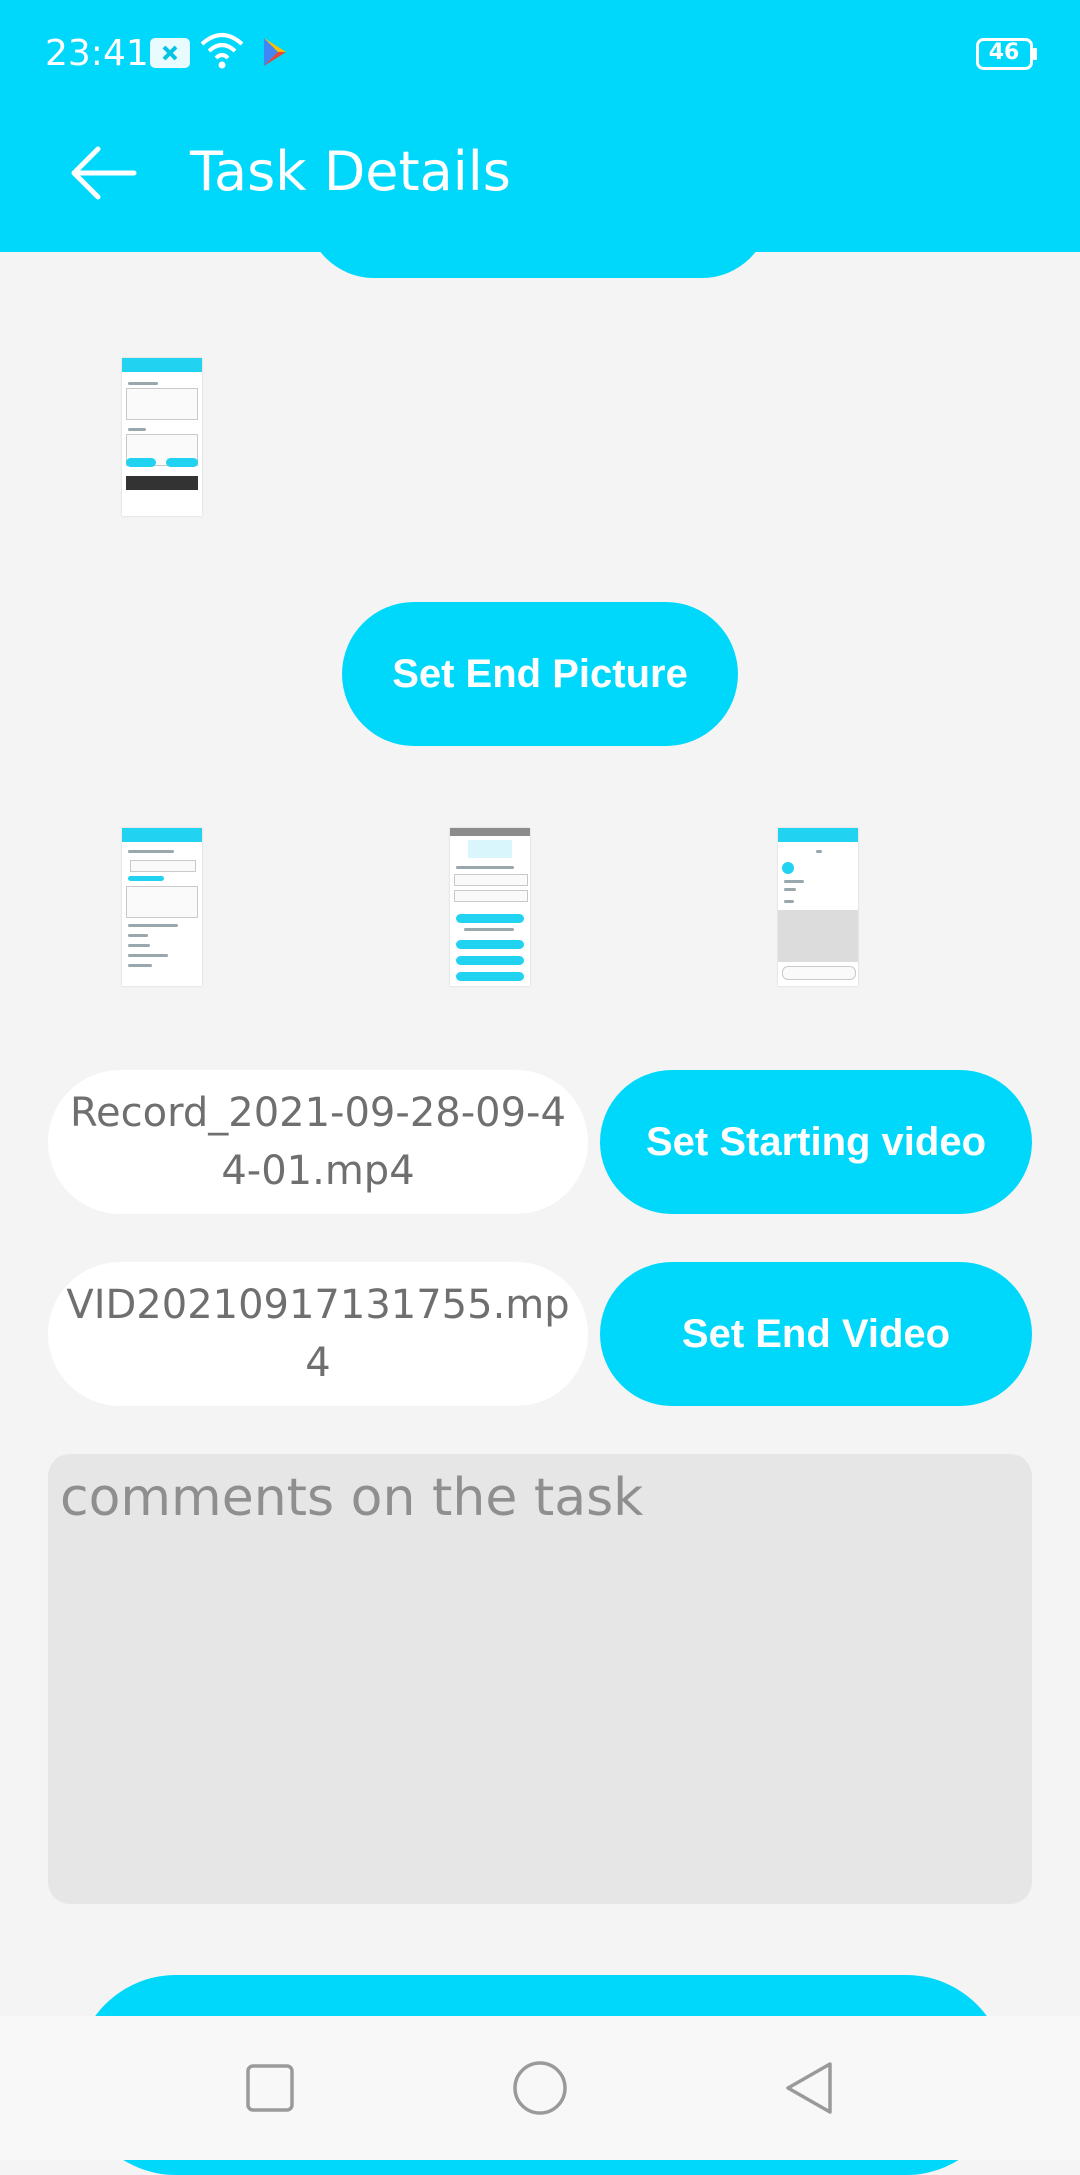  I want to click on back-triangle-icon, so click(810, 2088).